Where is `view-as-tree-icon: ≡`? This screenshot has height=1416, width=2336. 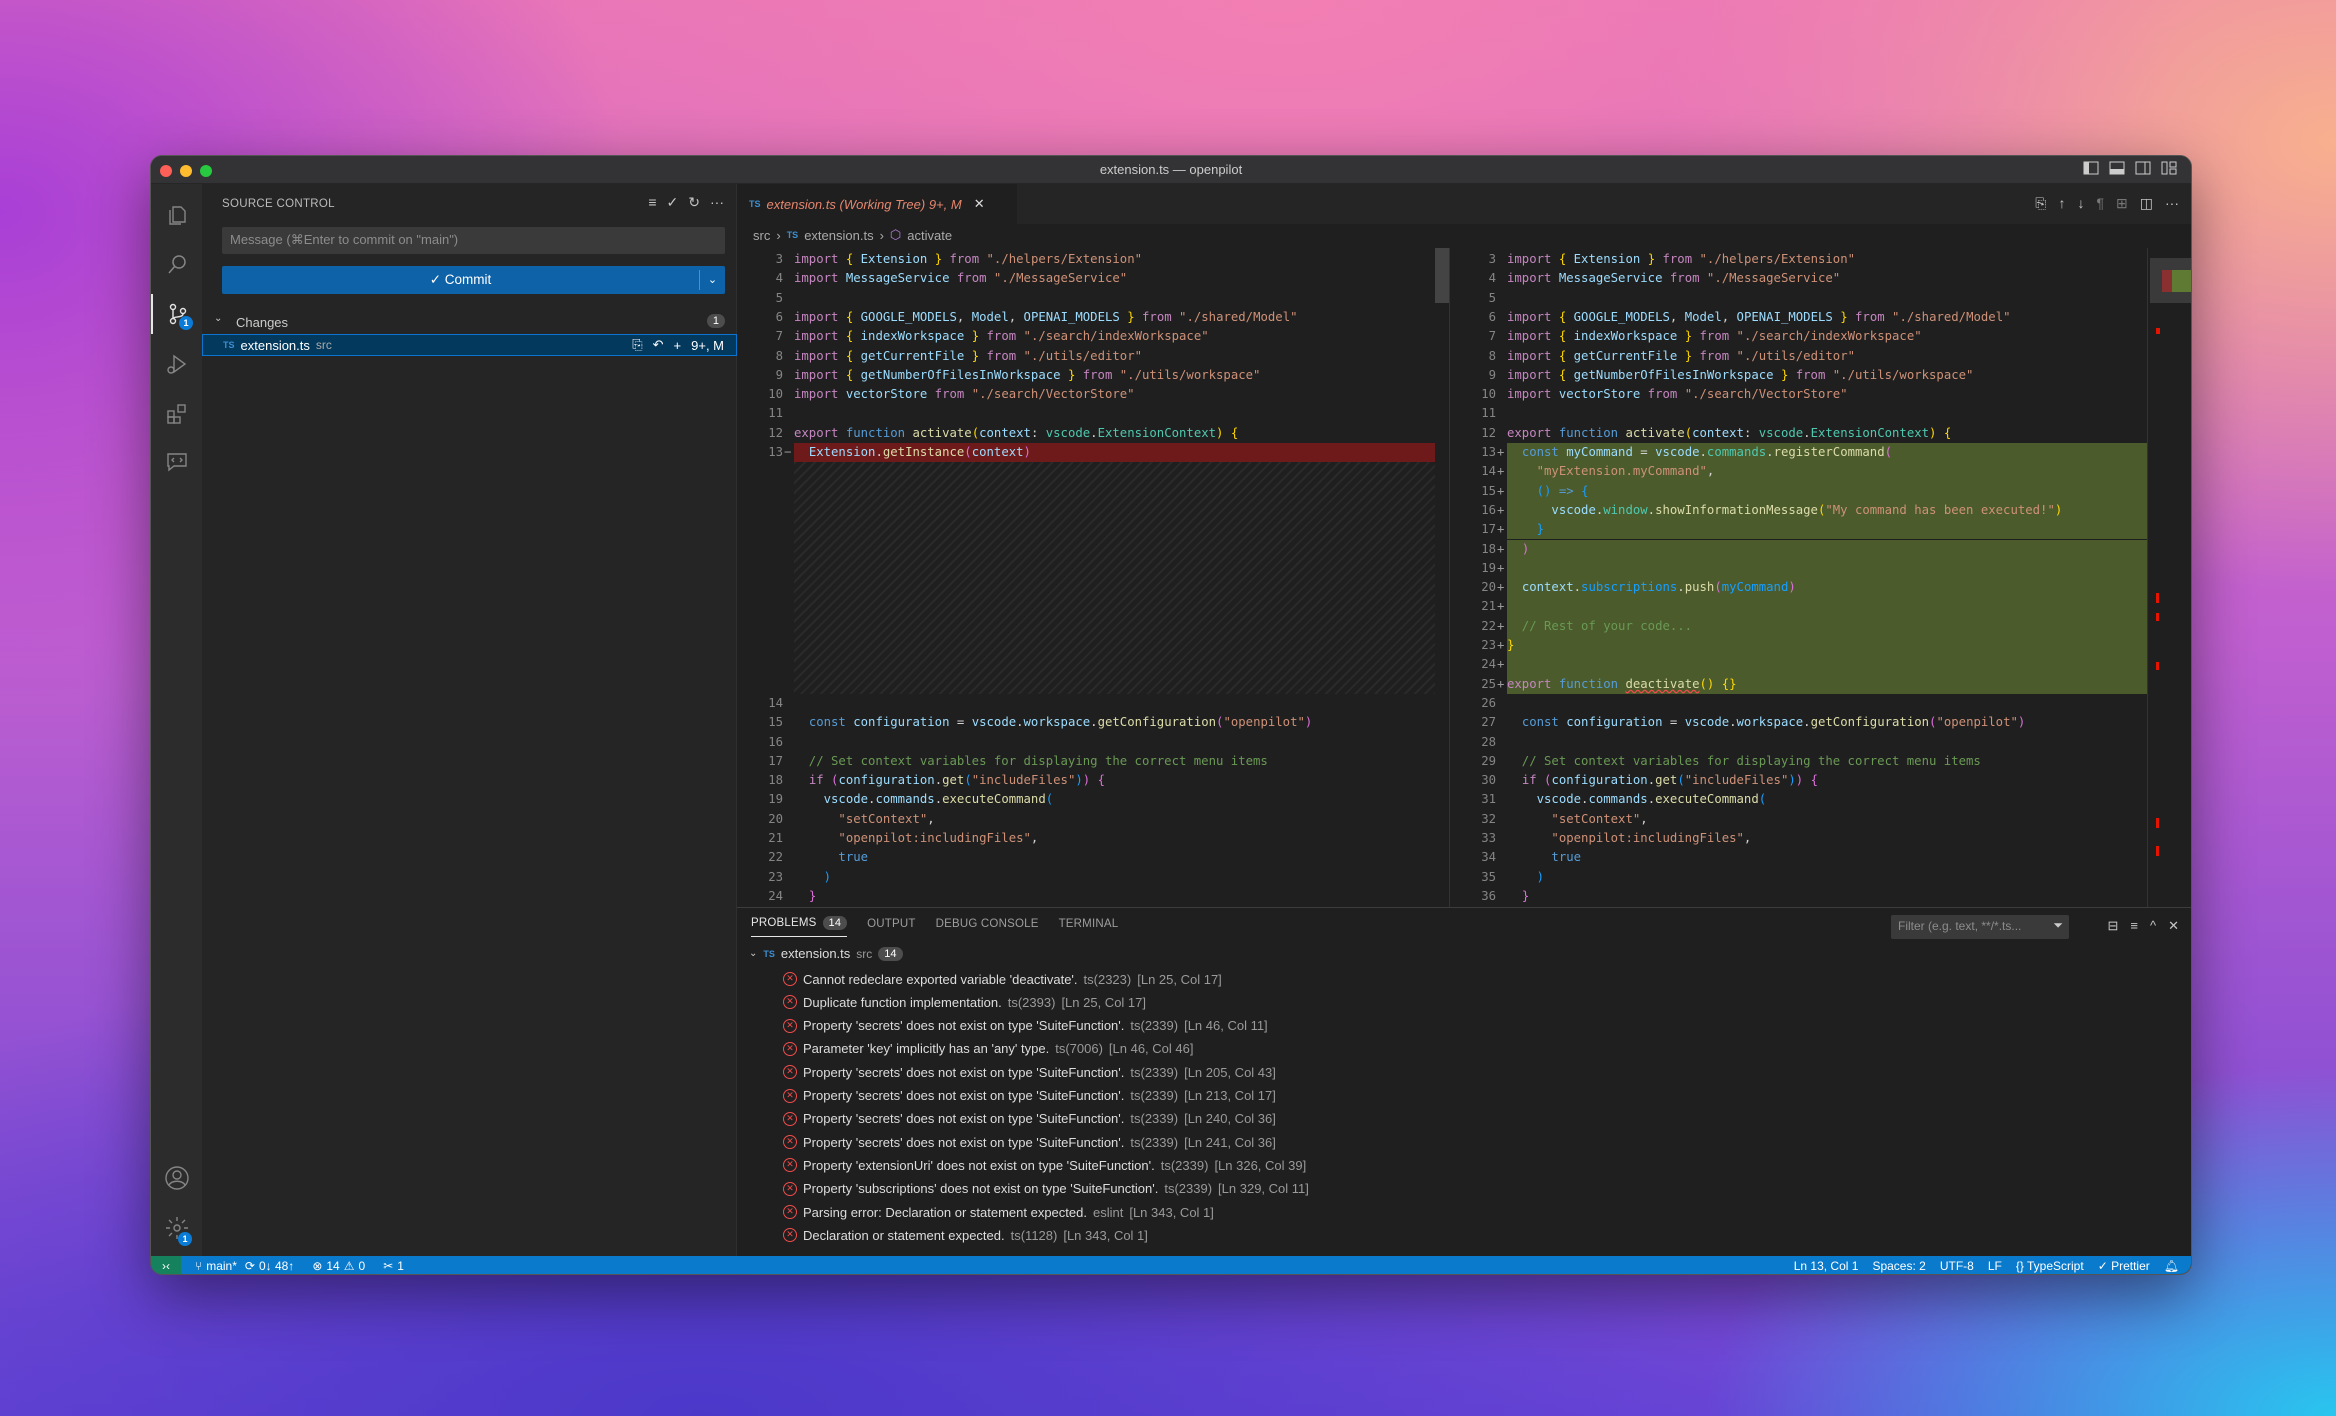 view-as-tree-icon: ≡ is located at coordinates (652, 202).